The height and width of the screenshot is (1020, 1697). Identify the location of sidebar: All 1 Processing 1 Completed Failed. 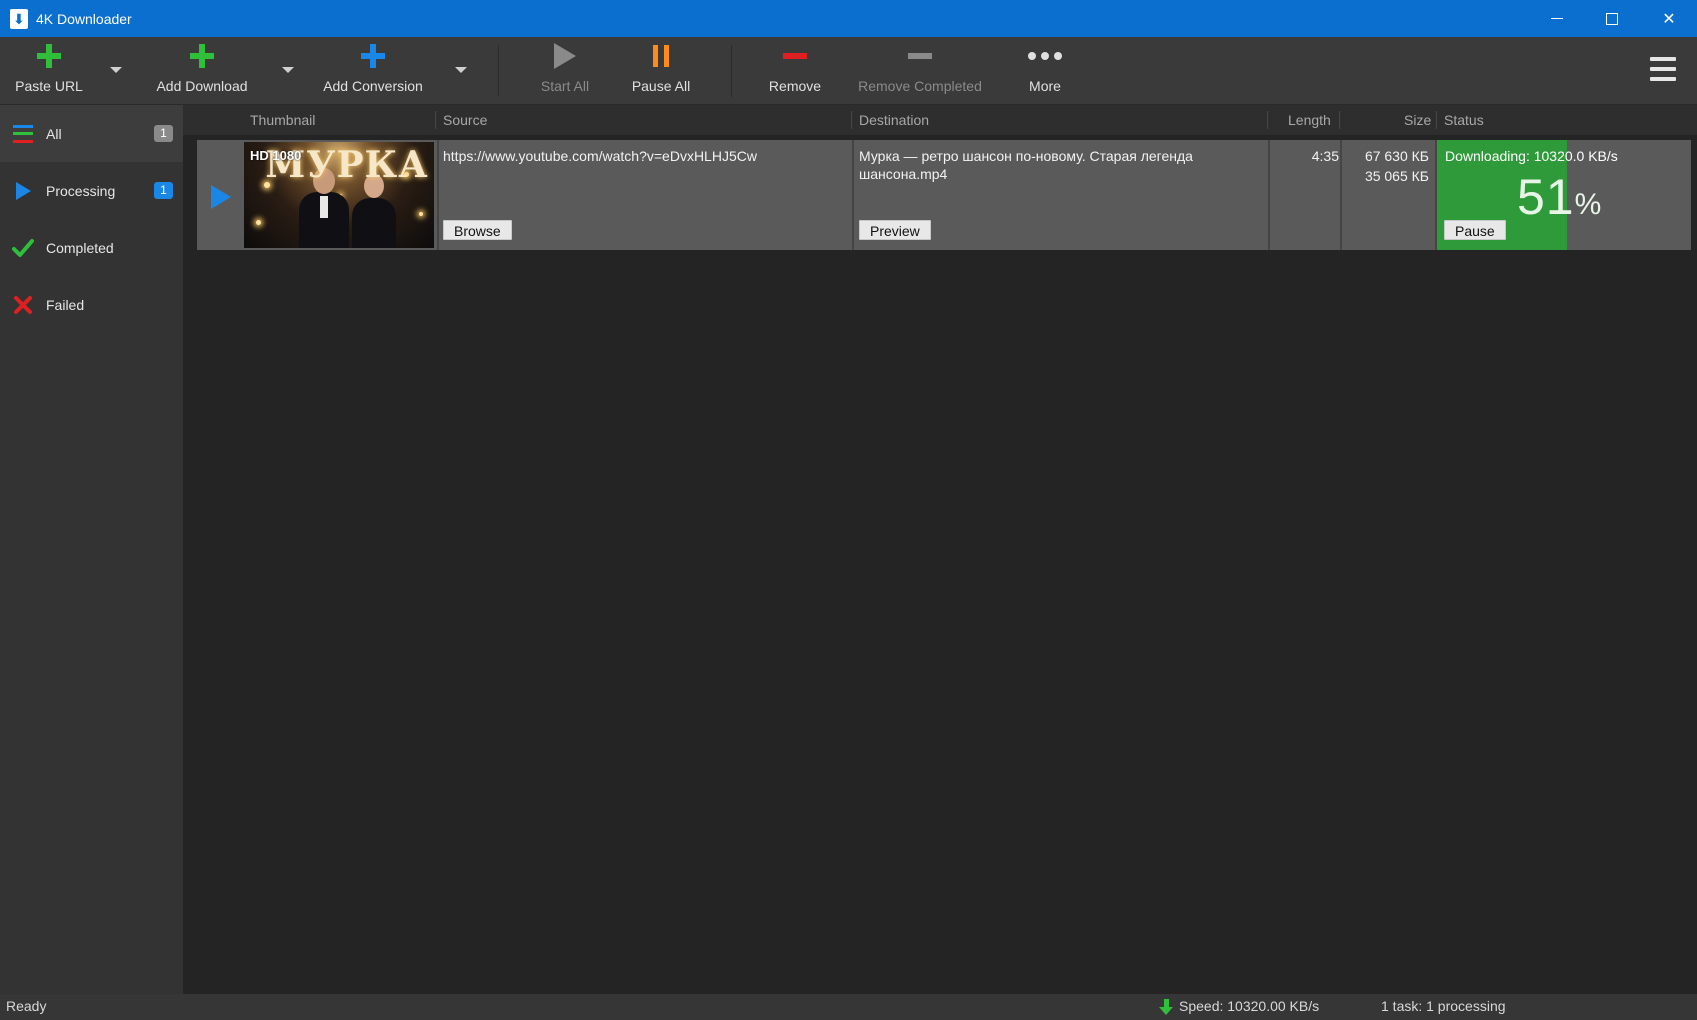
(91, 549).